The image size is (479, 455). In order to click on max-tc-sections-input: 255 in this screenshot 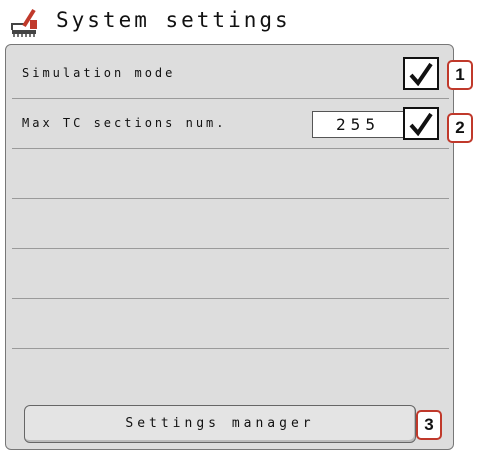, I will do `click(358, 124)`.